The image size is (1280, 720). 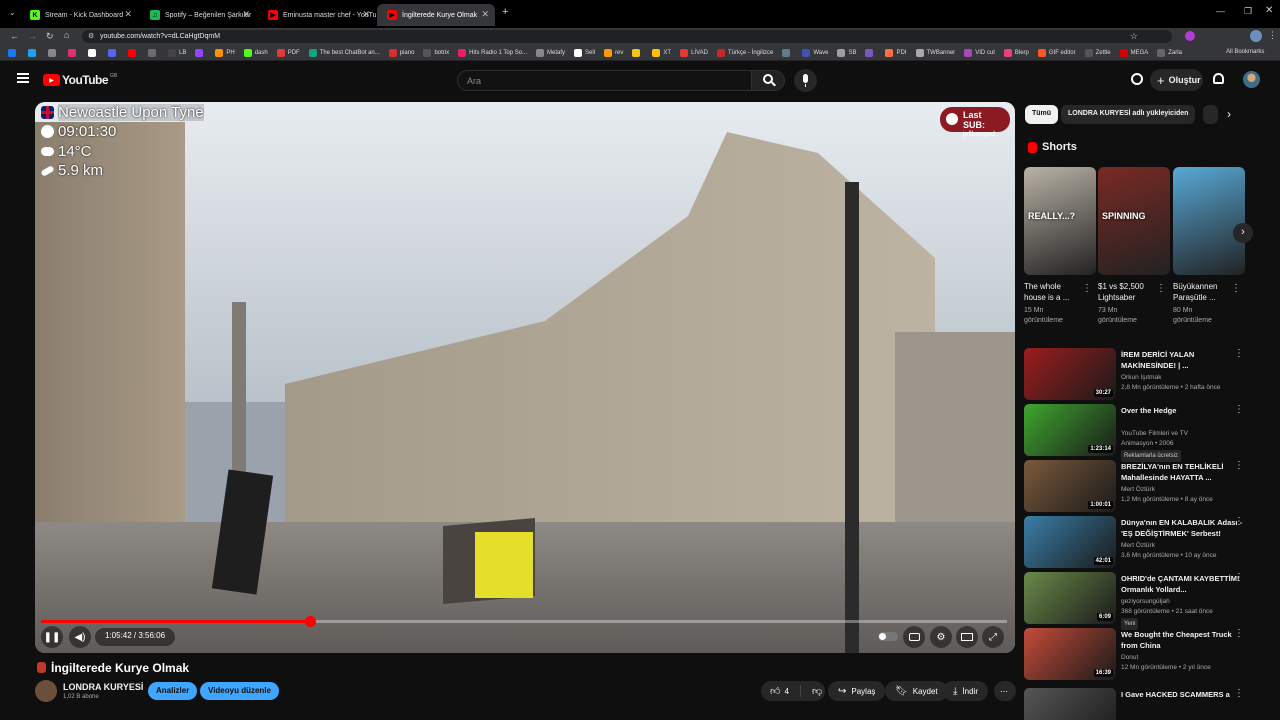 What do you see at coordinates (91, 36) in the screenshot?
I see `site-info-icon: ⚙` at bounding box center [91, 36].